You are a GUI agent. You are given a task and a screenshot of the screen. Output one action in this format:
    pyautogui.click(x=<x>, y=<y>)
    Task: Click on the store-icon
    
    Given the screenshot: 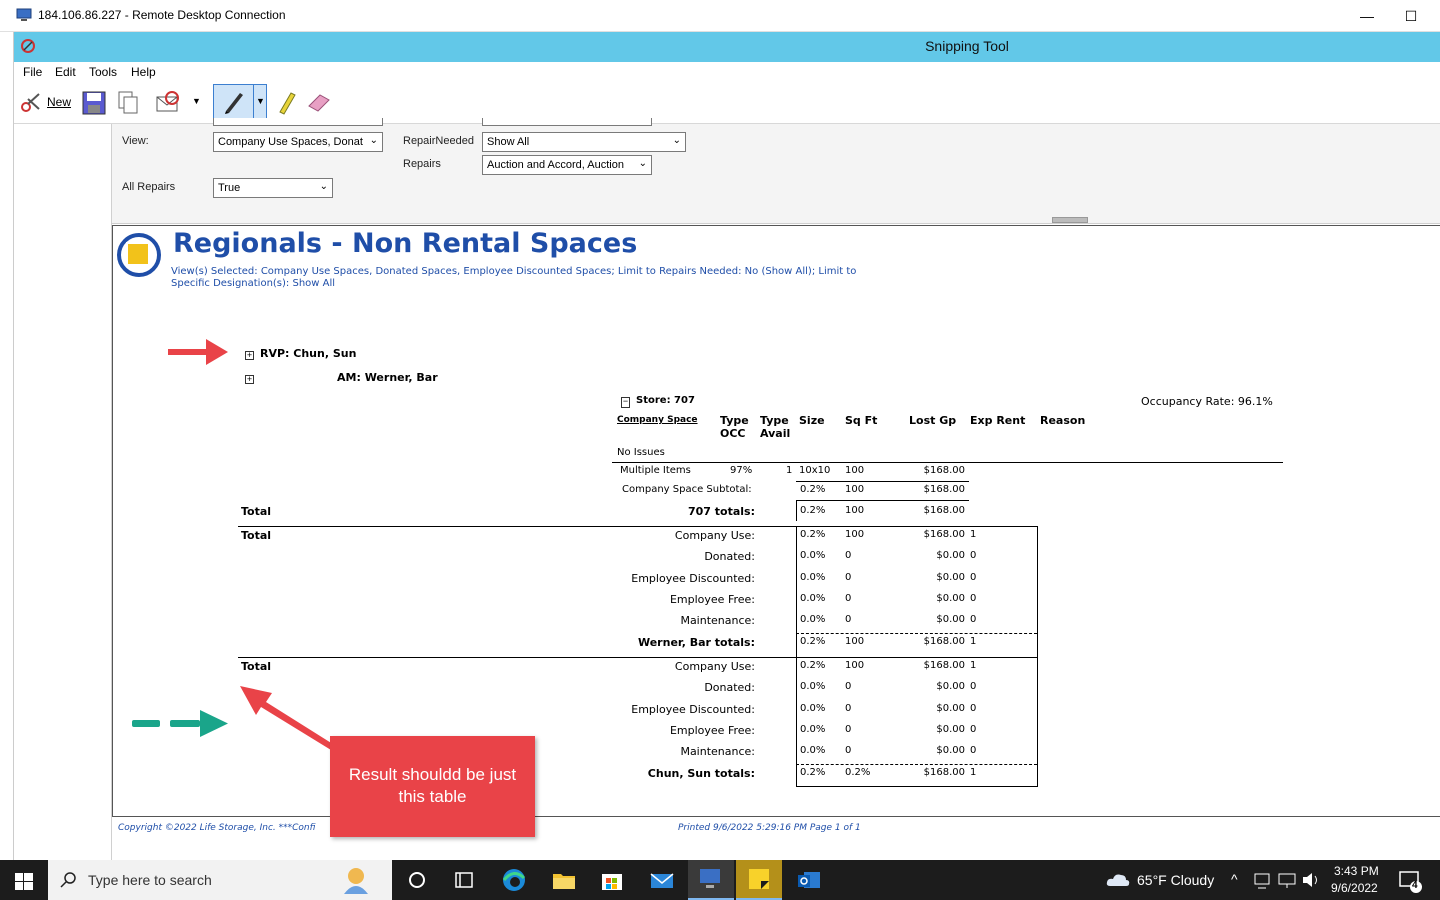 What is the action you would take?
    pyautogui.click(x=612, y=880)
    